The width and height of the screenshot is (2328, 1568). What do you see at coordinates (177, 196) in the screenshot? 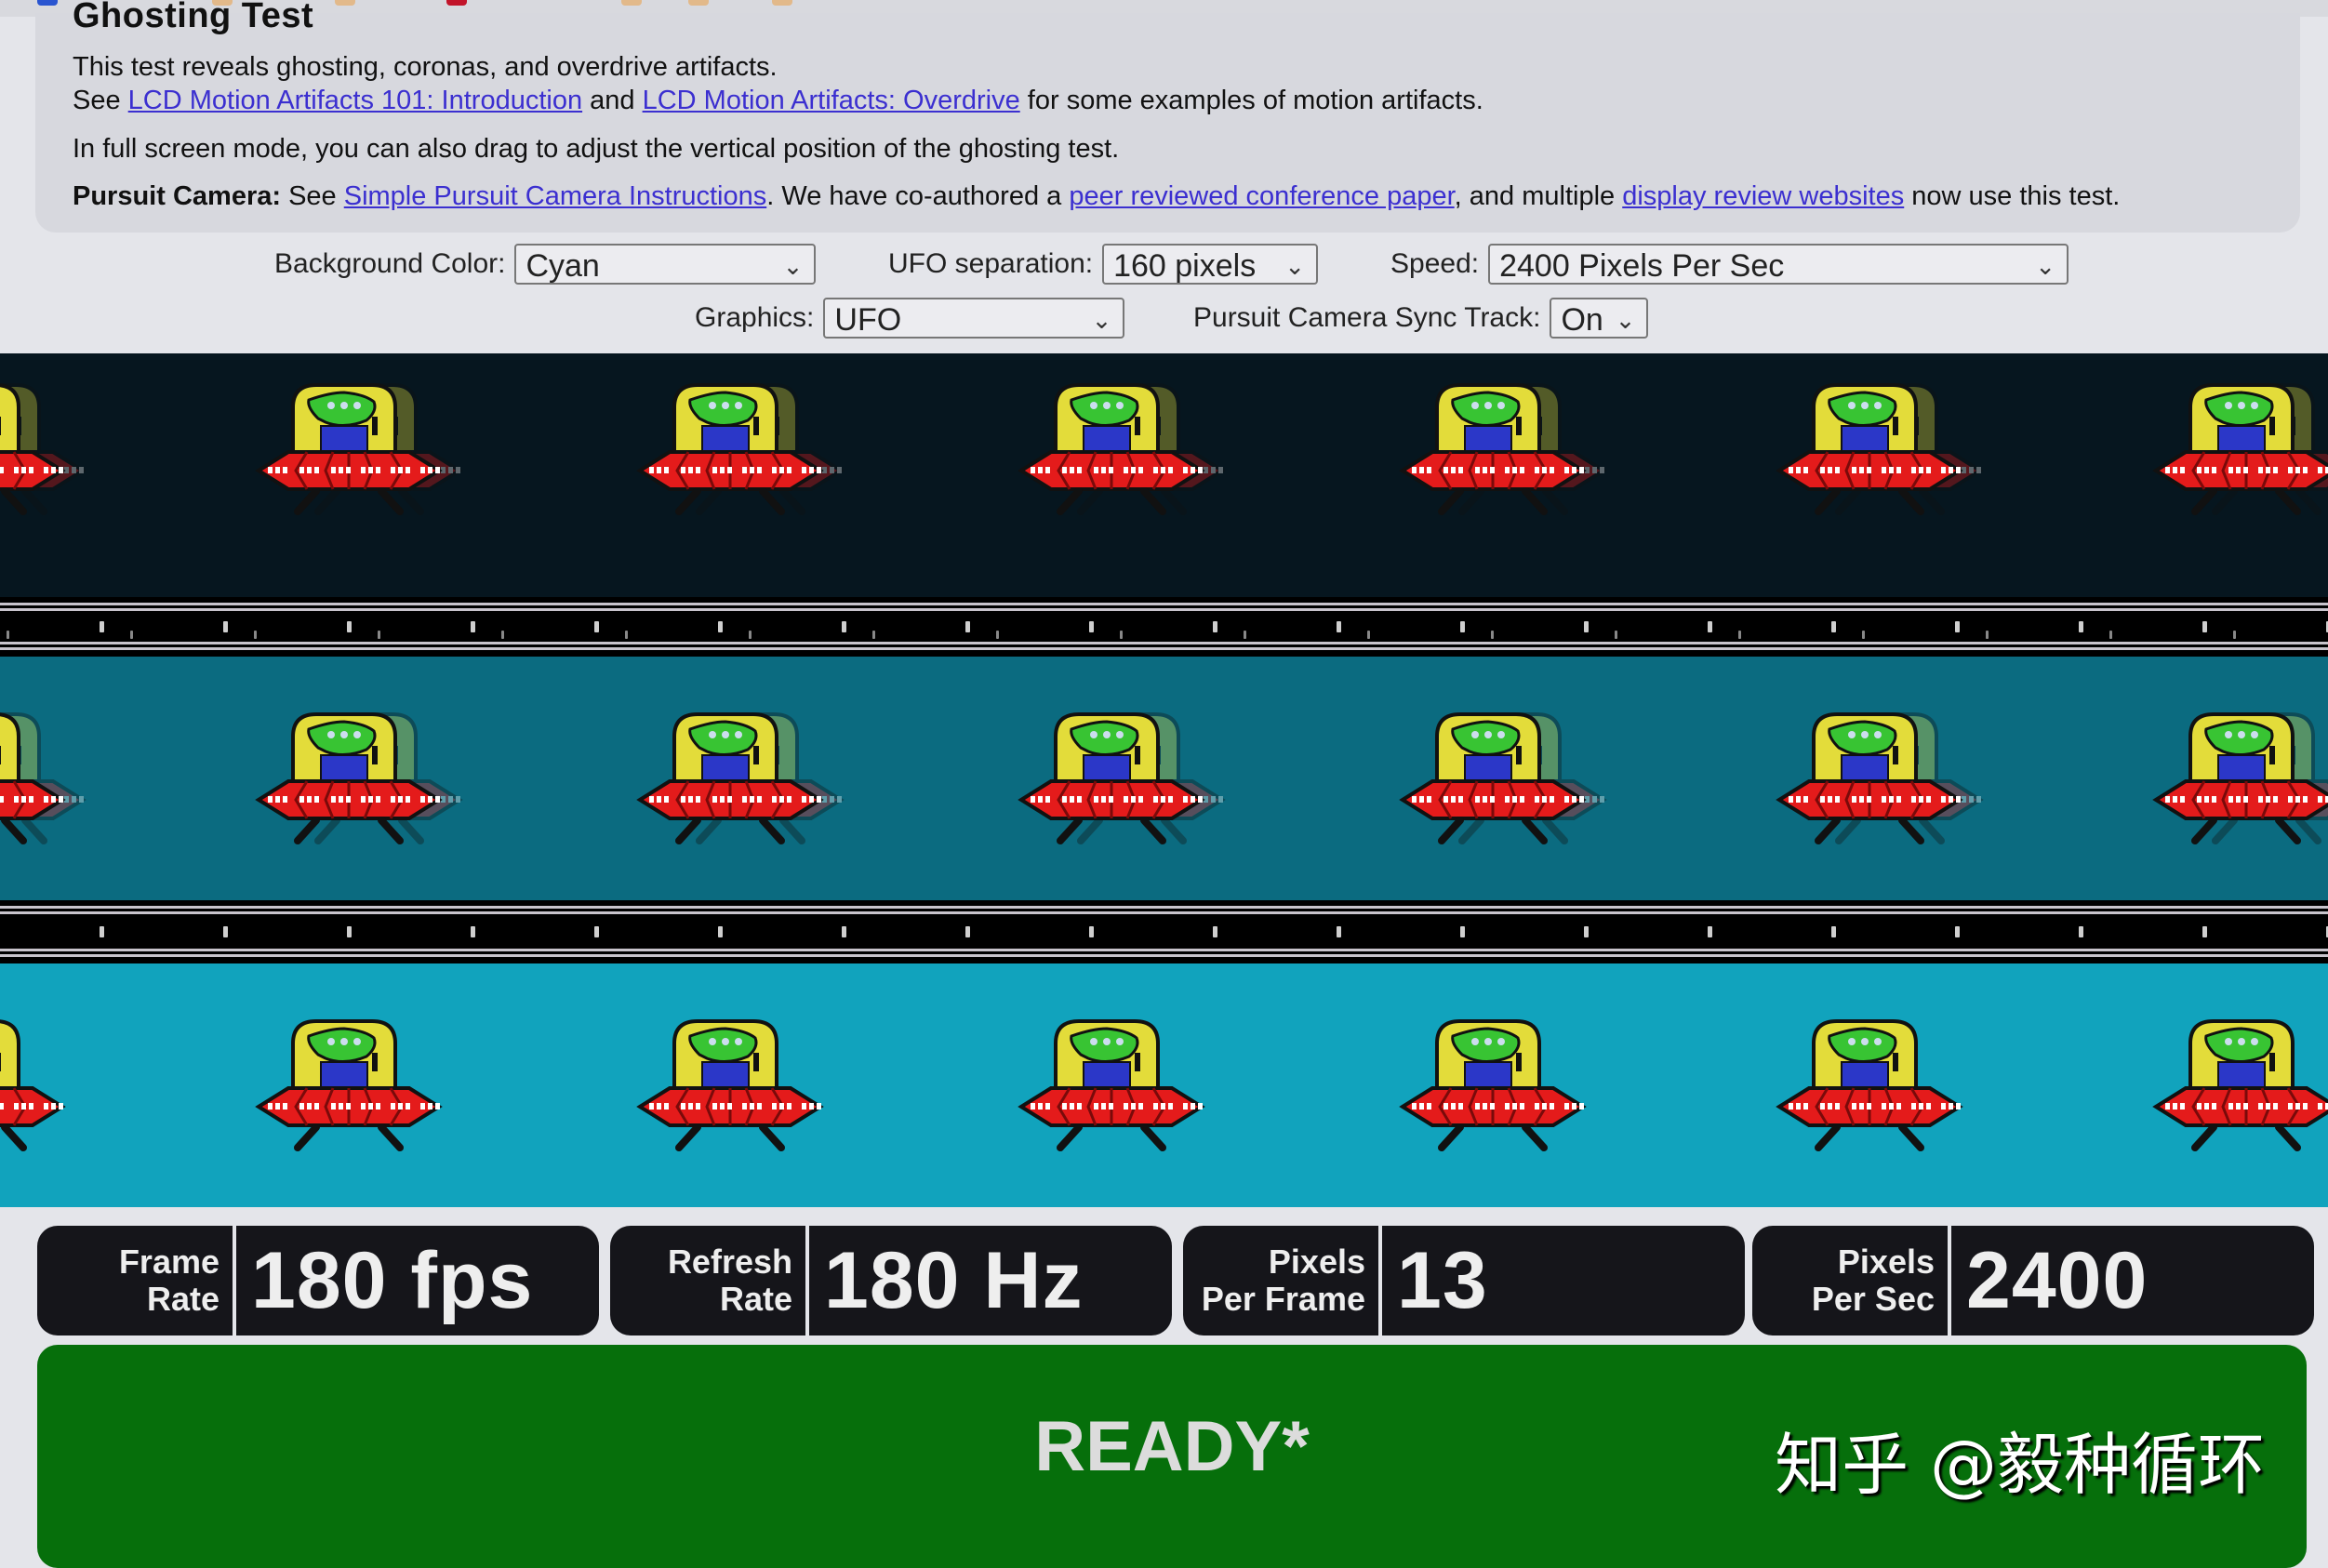
I see `pursuit-camera-label: Pursuit Camera:` at bounding box center [177, 196].